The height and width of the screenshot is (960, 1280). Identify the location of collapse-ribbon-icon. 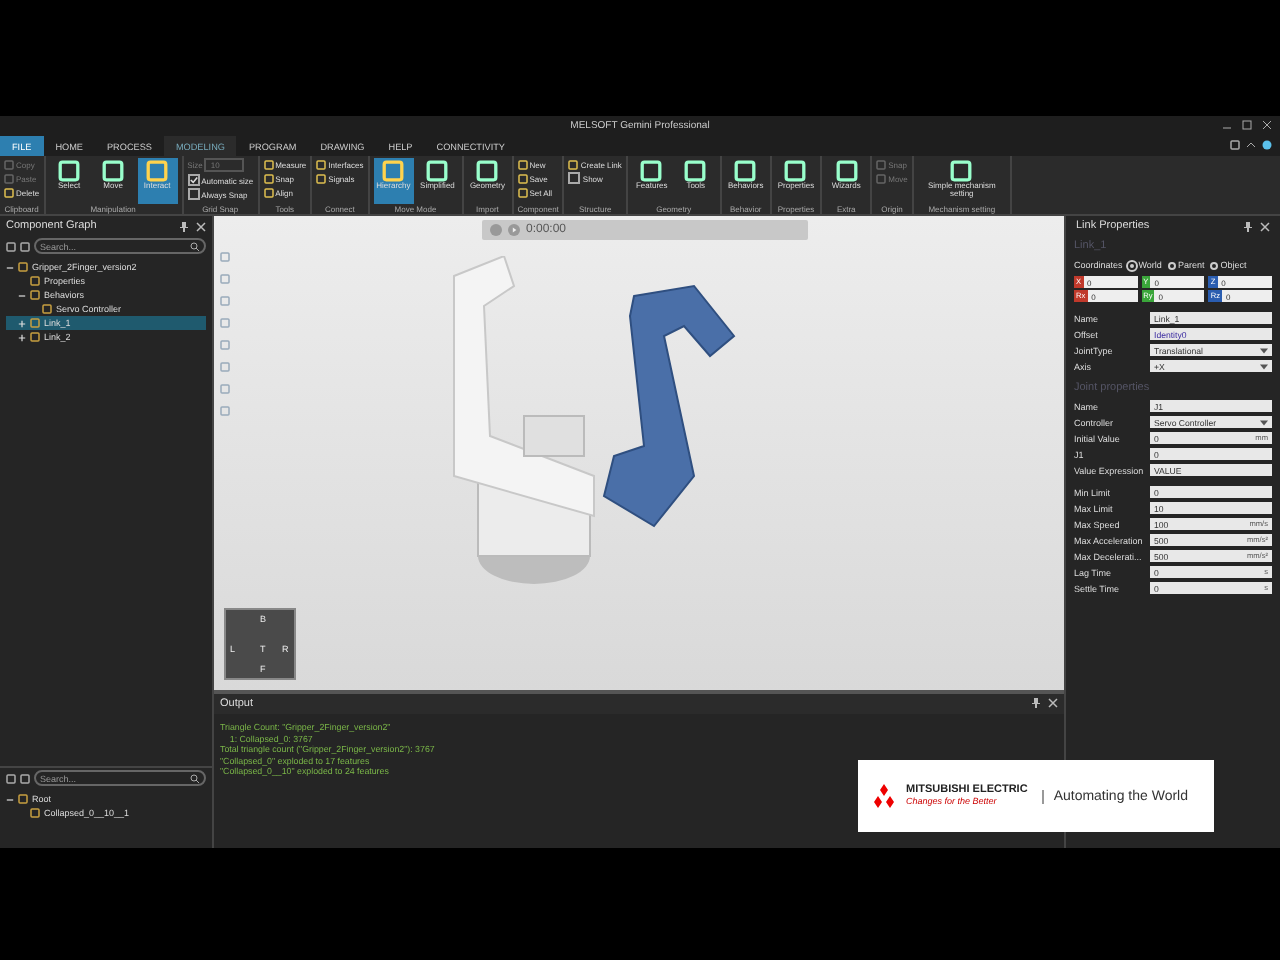
(1251, 145).